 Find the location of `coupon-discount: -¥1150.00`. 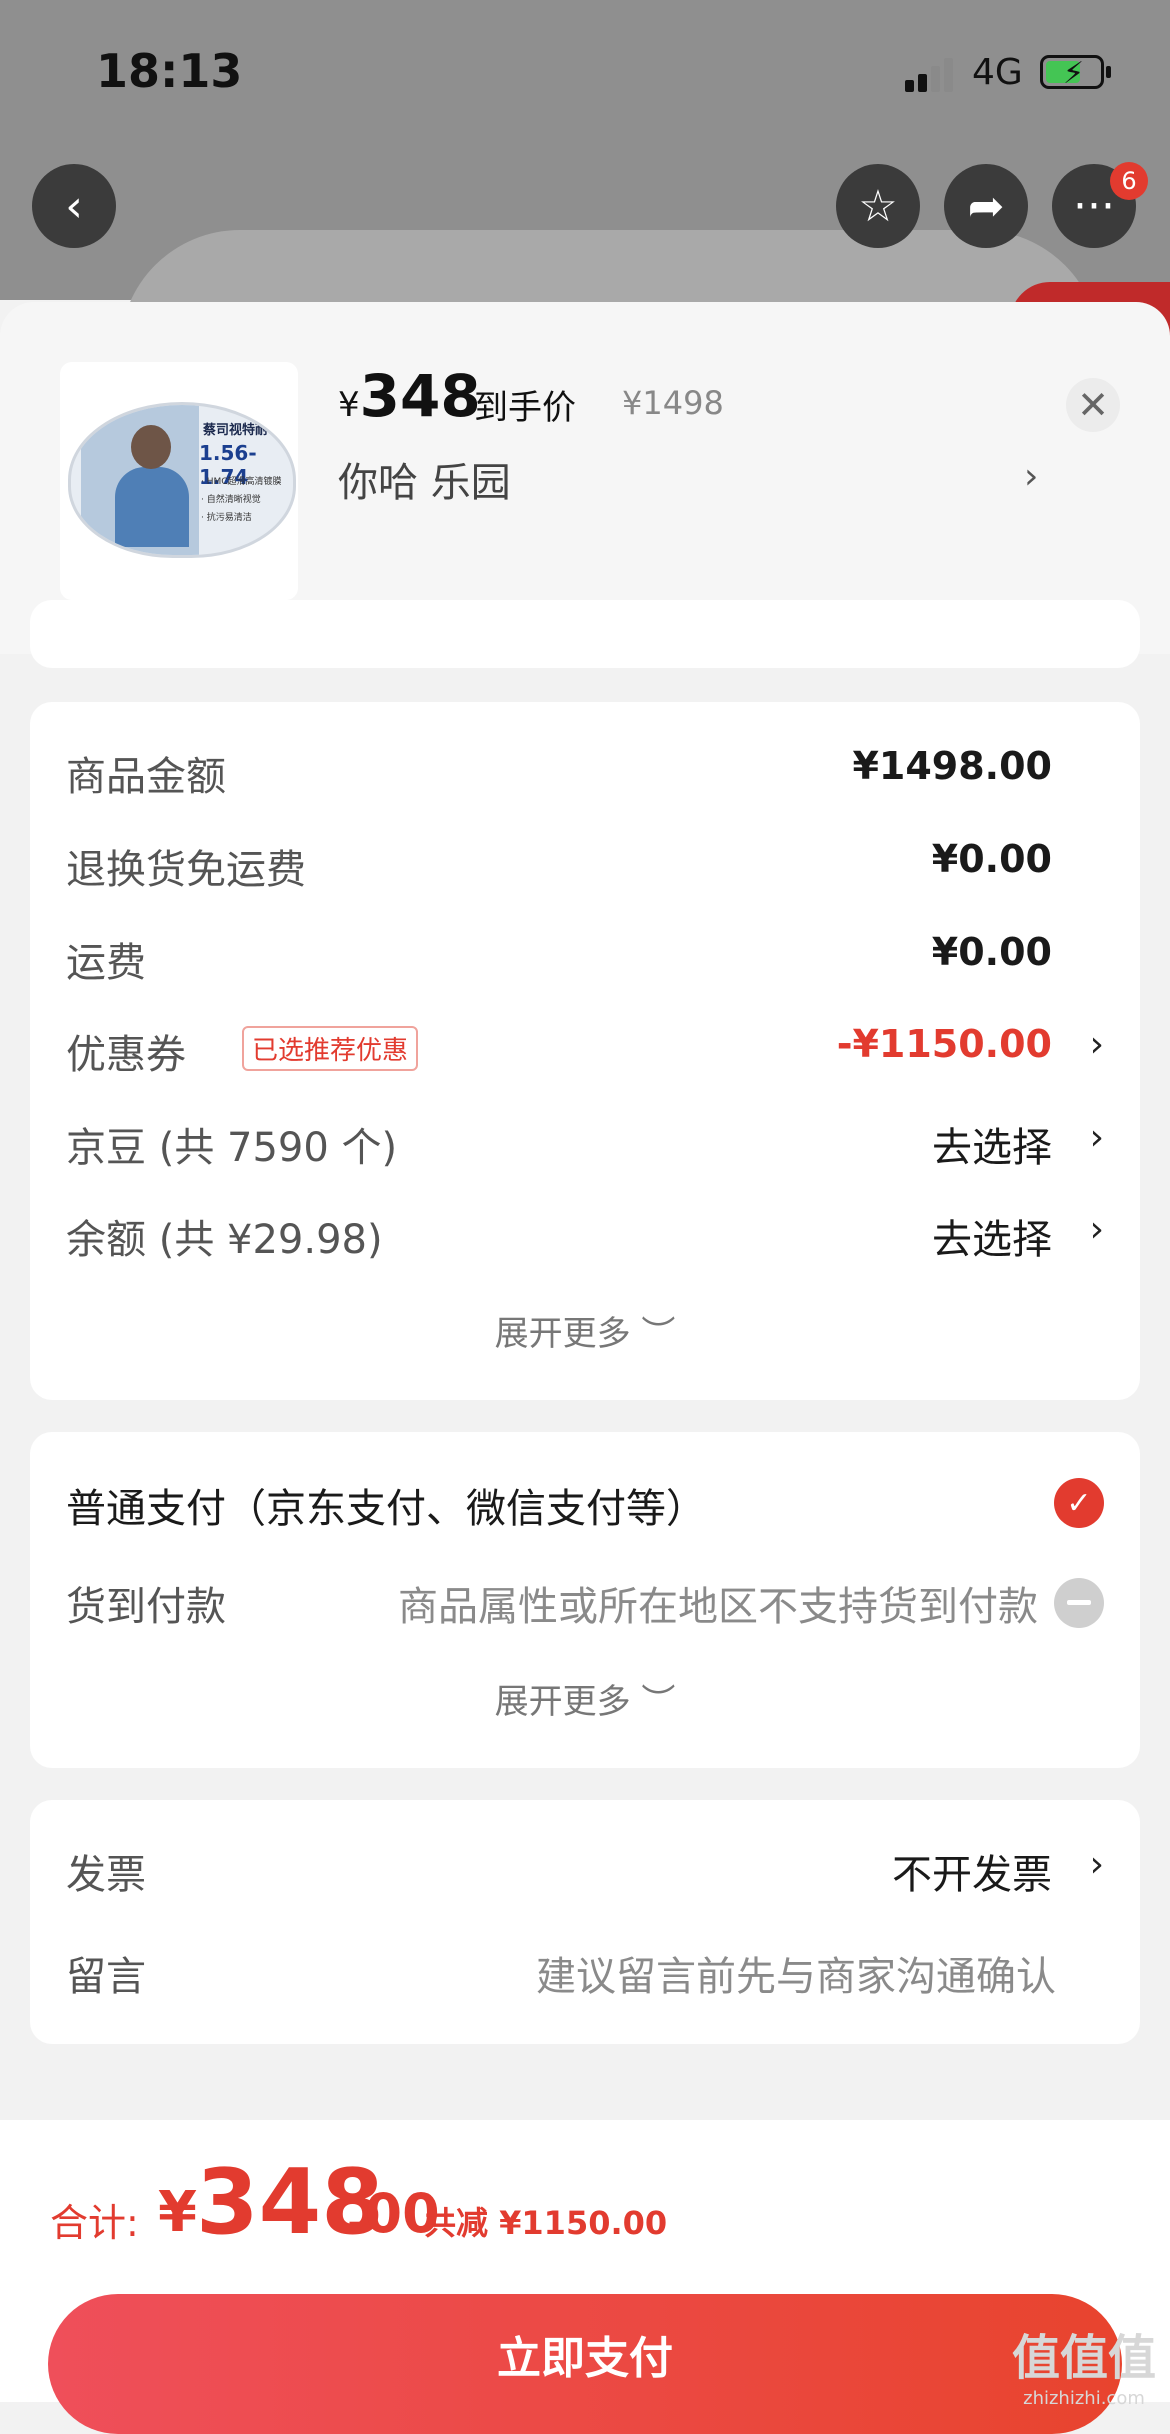

coupon-discount: -¥1150.00 is located at coordinates (944, 1044).